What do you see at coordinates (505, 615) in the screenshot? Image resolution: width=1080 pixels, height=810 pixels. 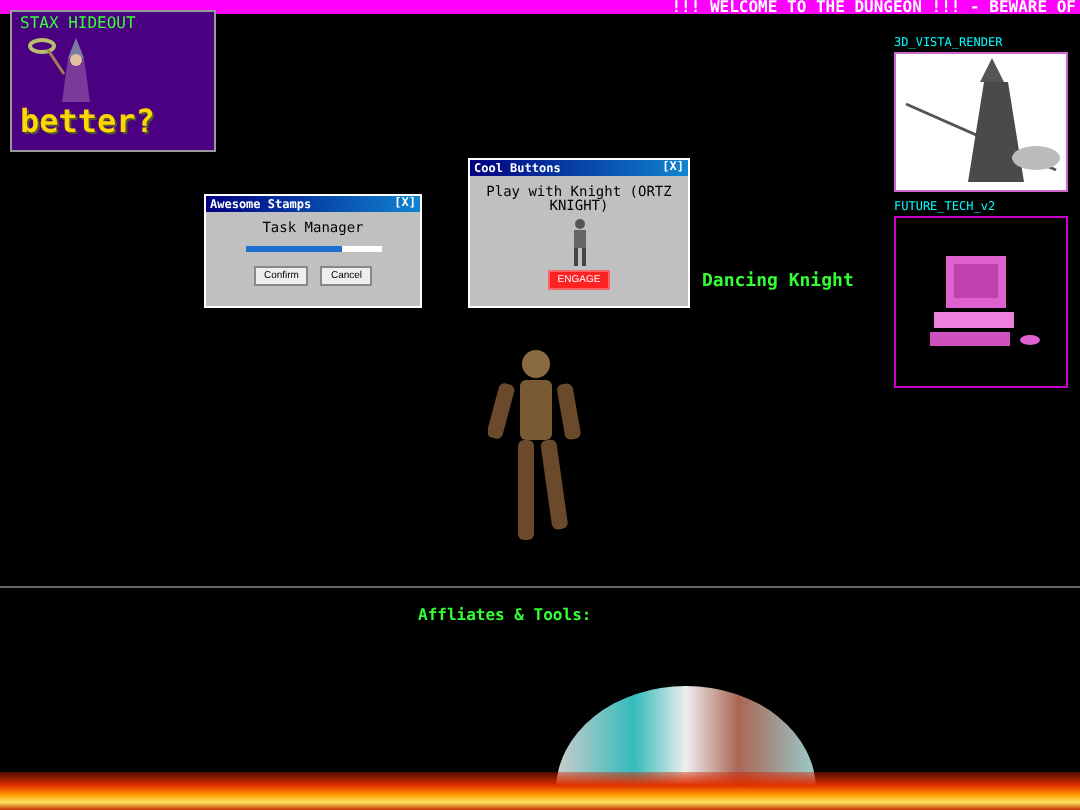 I see `affiliates-heading: Affliates & Tools:` at bounding box center [505, 615].